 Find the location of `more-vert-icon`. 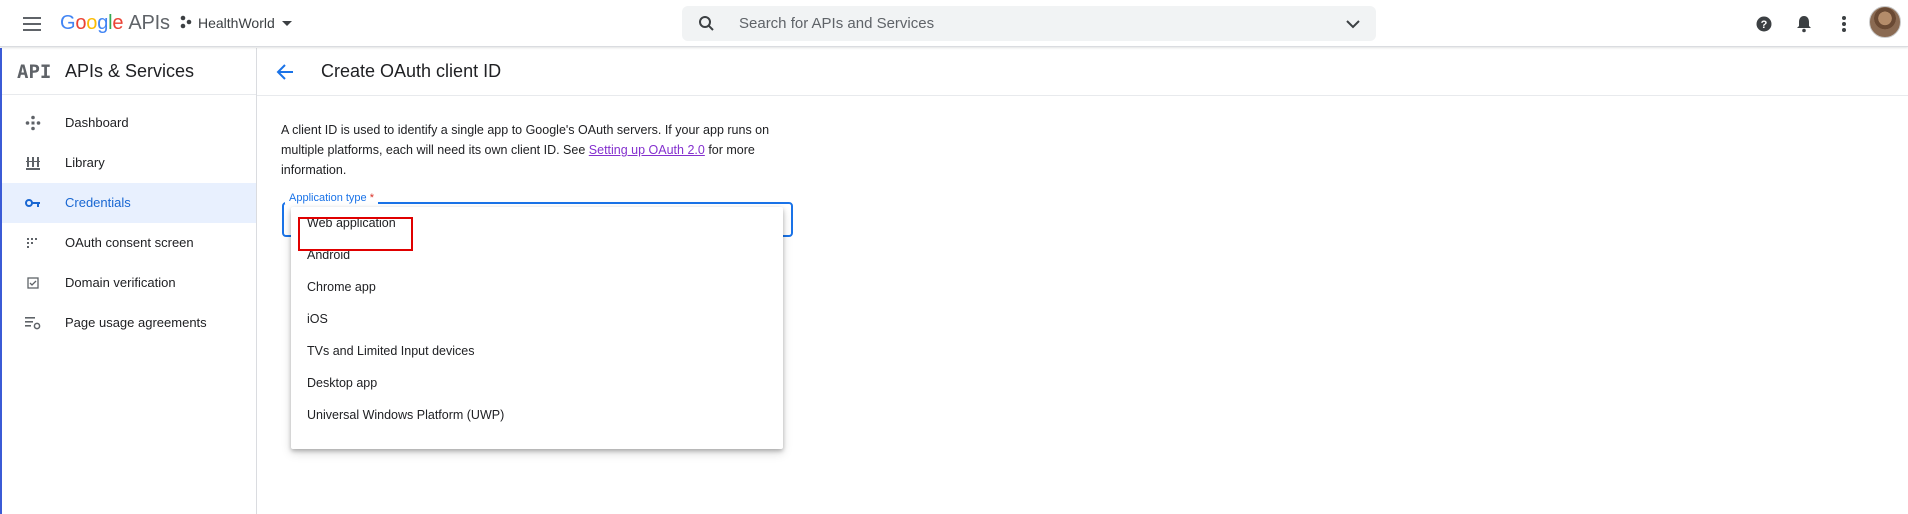

more-vert-icon is located at coordinates (1844, 24).